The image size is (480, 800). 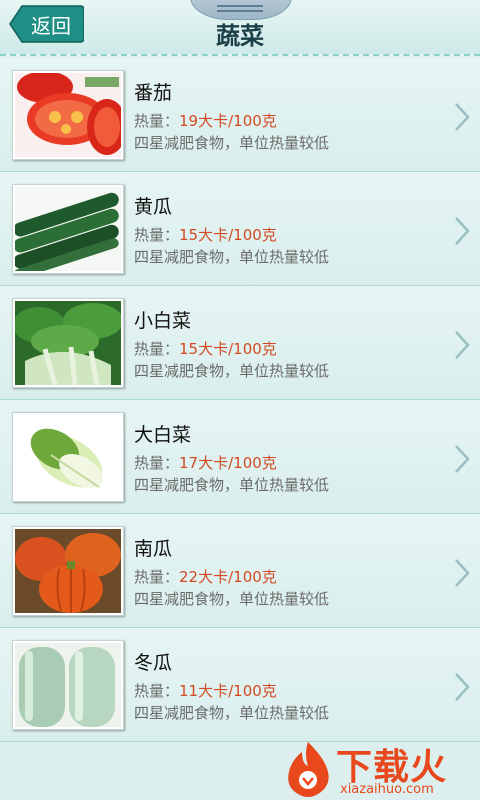 I want to click on list-item: 冬瓜 热量：11大卡/100克 四星减肥食物，单位热量较低, so click(x=240, y=685).